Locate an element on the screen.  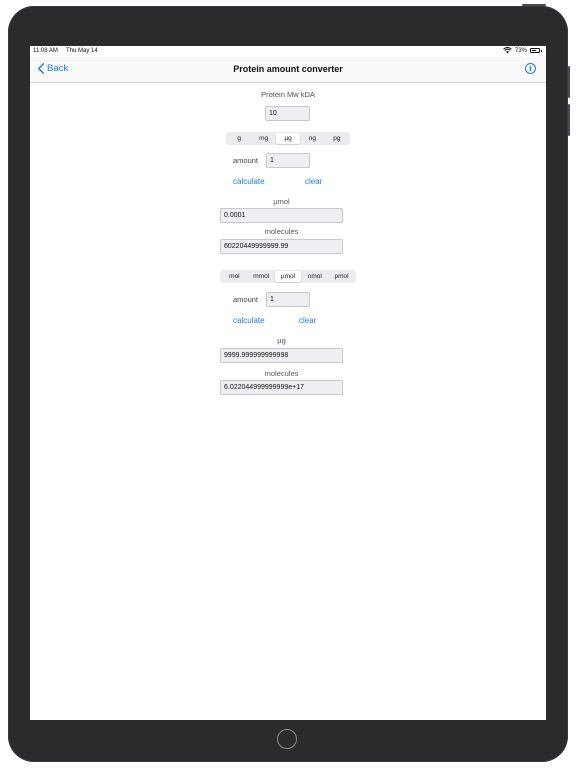
molar-result-unit-label: µg is located at coordinates (281, 340).